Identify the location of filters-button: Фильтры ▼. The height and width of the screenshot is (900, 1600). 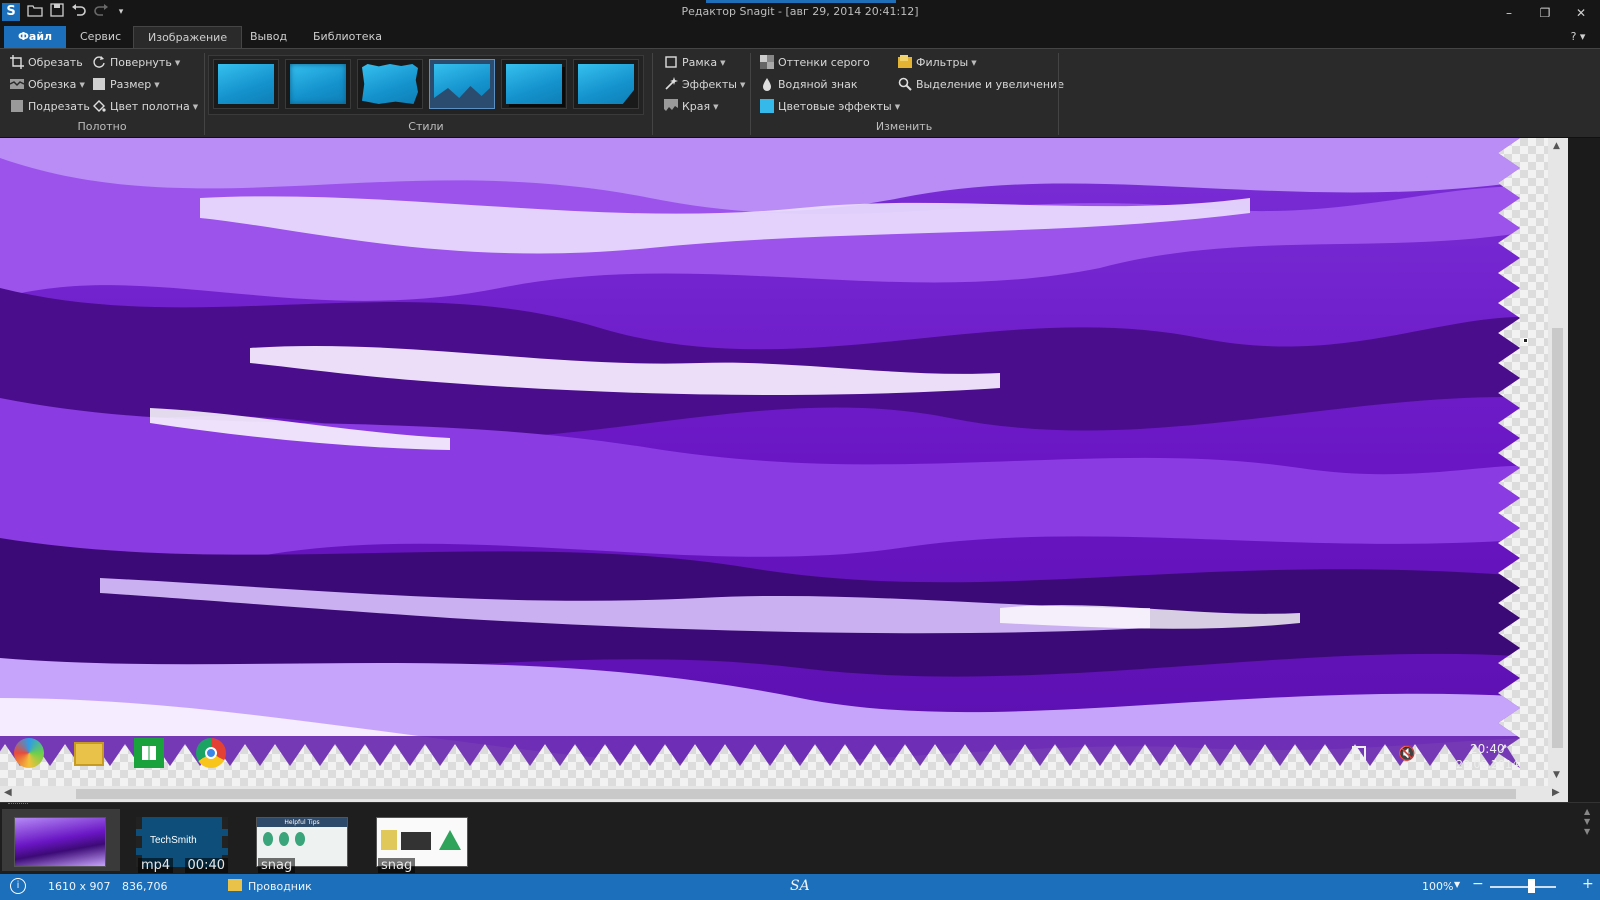
(937, 63).